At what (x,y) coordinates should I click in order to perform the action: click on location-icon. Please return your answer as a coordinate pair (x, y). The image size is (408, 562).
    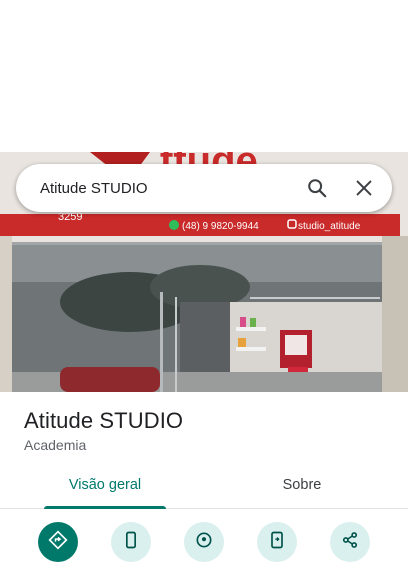
    Looking at the image, I should click on (204, 540).